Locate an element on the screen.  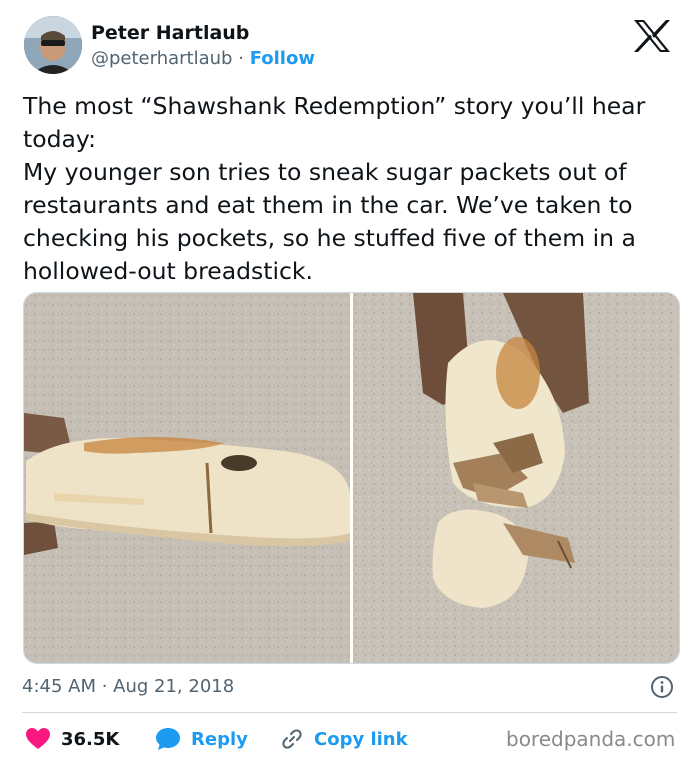
watermark: boredpanda.com is located at coordinates (591, 739).